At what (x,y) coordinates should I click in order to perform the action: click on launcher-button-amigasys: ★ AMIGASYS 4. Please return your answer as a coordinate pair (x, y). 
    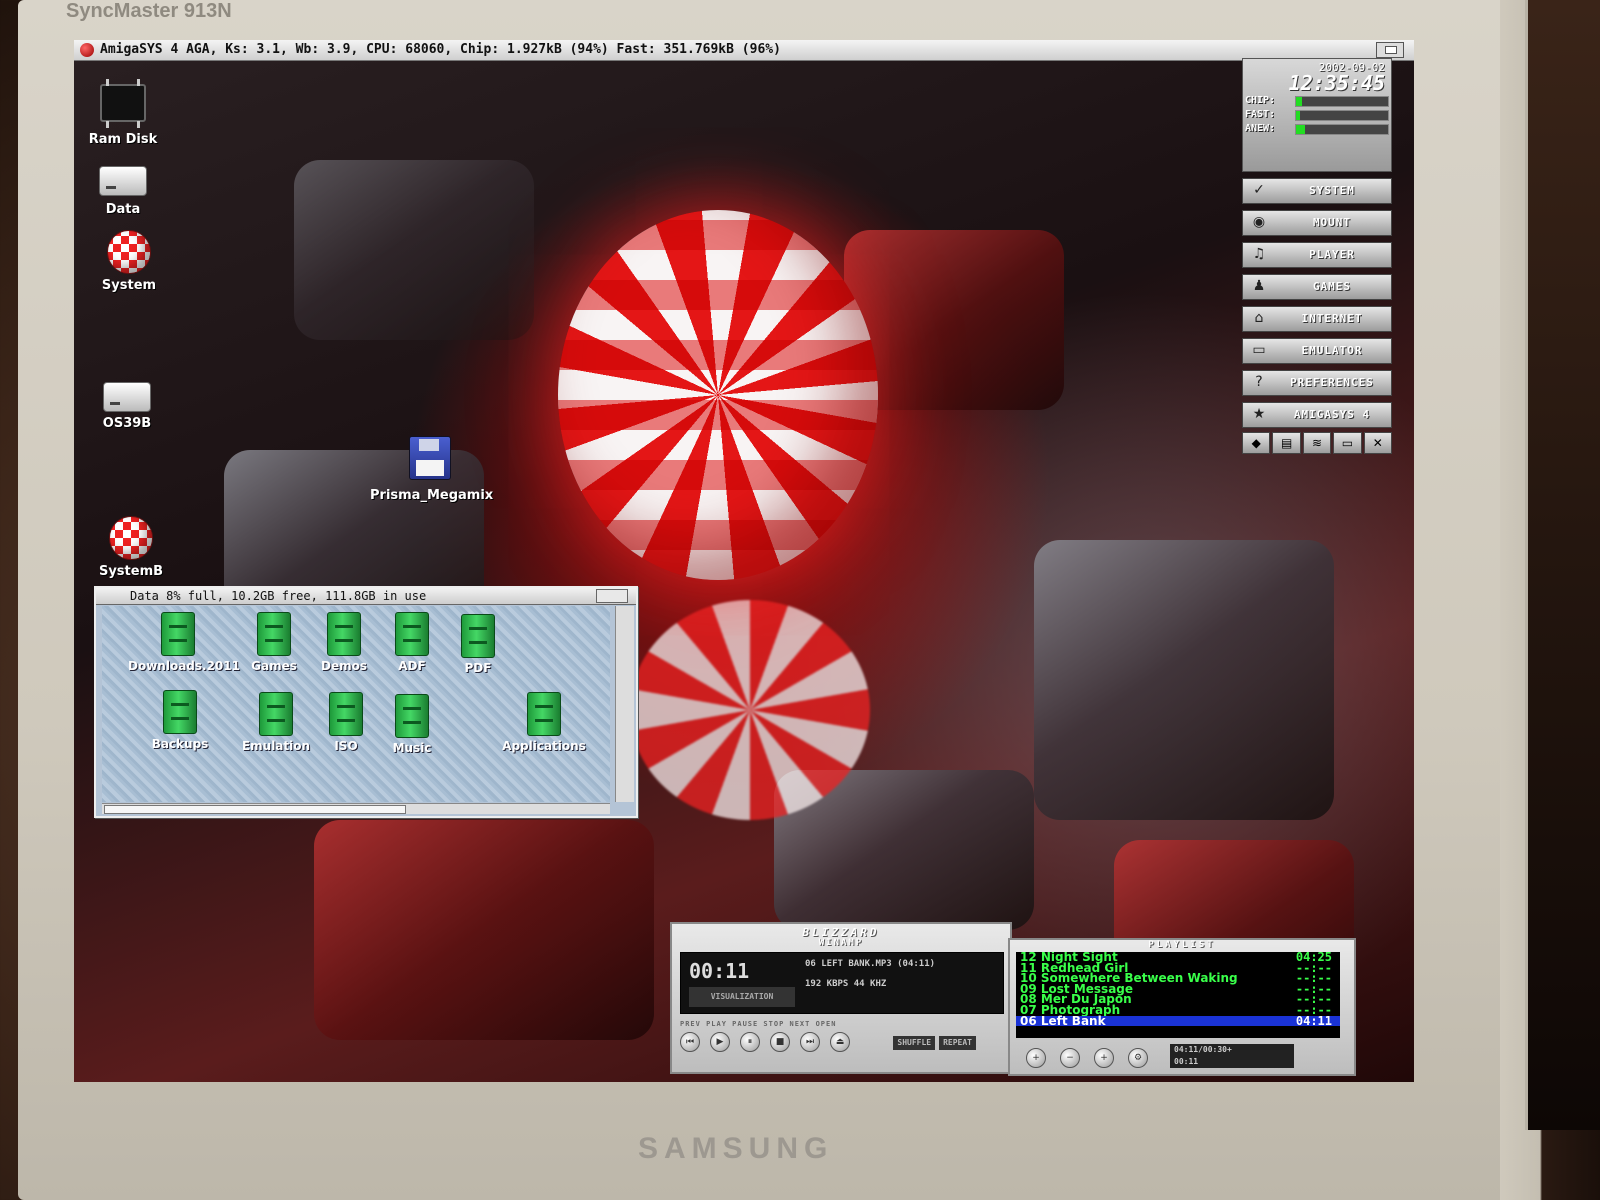
    Looking at the image, I should click on (1317, 415).